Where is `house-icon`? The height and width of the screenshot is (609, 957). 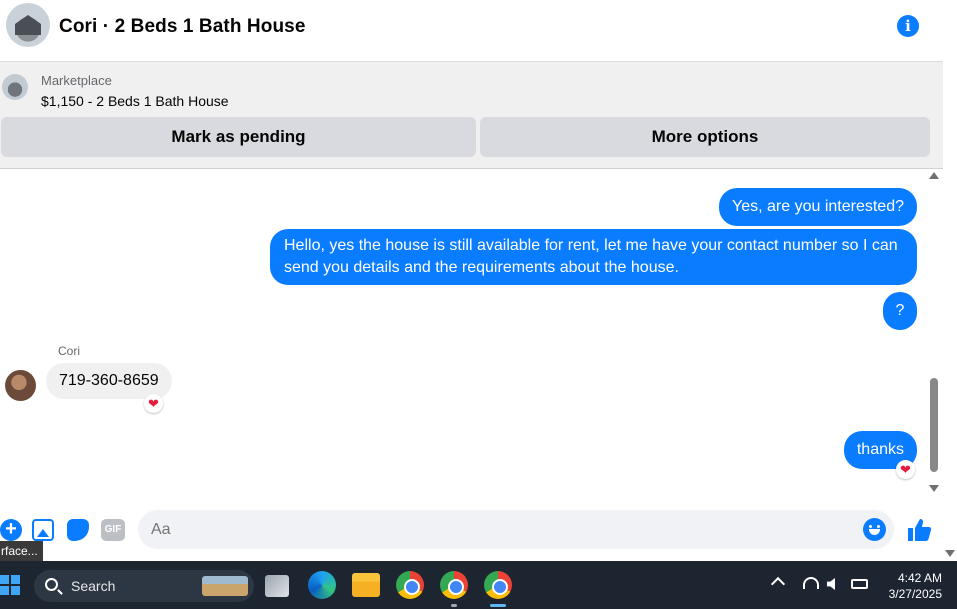
house-icon is located at coordinates (28, 25).